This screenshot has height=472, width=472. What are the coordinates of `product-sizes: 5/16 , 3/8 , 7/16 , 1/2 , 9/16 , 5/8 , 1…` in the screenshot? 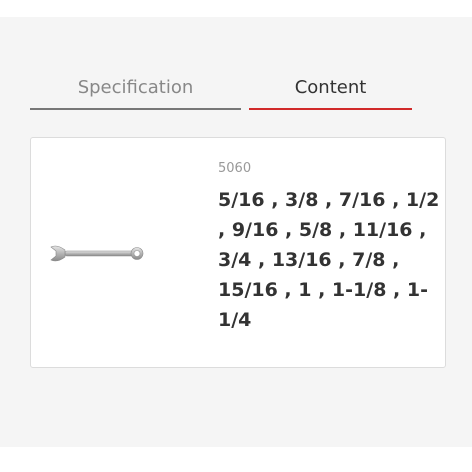 It's located at (329, 260).